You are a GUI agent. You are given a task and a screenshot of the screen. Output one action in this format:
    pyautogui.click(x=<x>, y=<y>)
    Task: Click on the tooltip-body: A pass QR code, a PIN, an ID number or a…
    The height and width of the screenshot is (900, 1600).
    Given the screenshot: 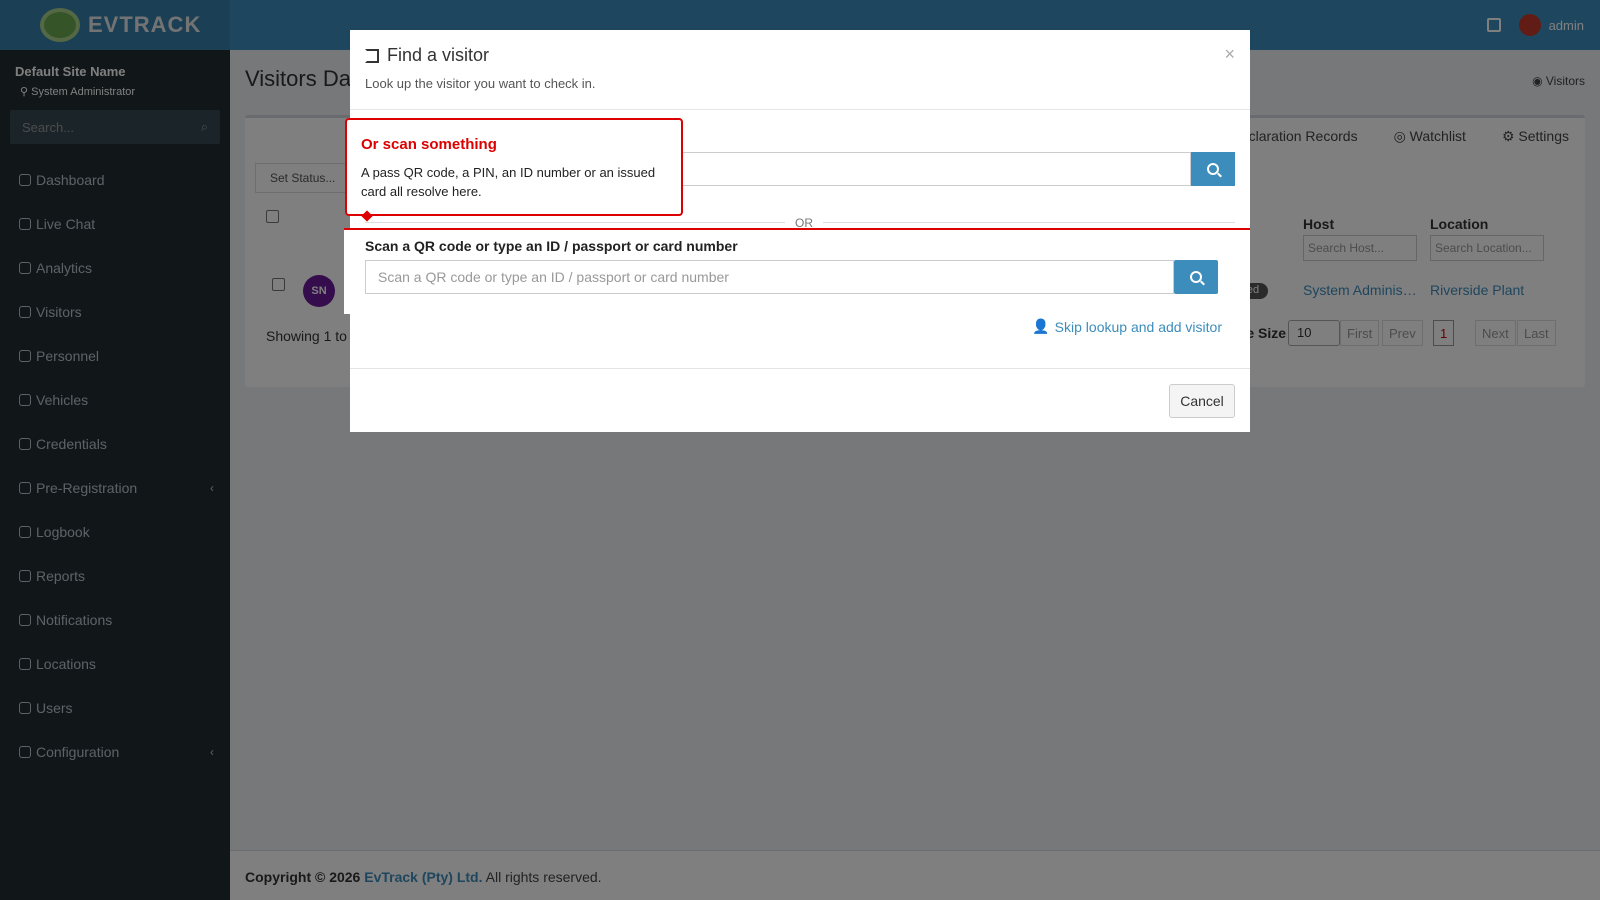 What is the action you would take?
    pyautogui.click(x=508, y=182)
    